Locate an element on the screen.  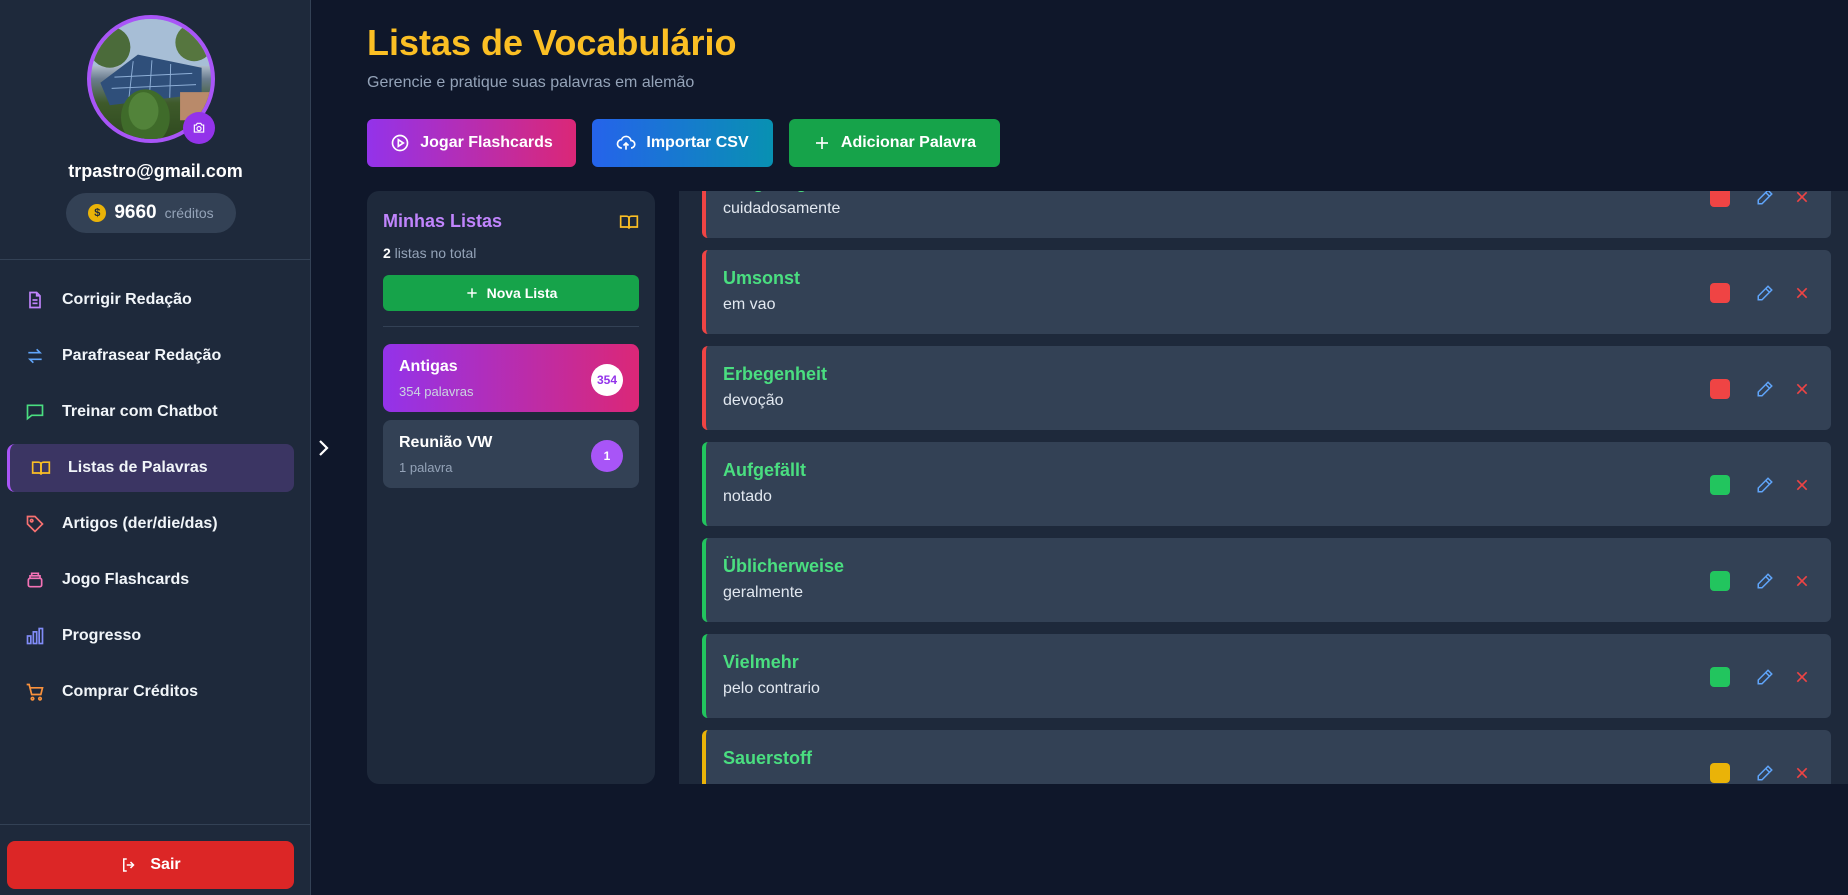
word-german: Erbegenheit is located at coordinates (775, 374).